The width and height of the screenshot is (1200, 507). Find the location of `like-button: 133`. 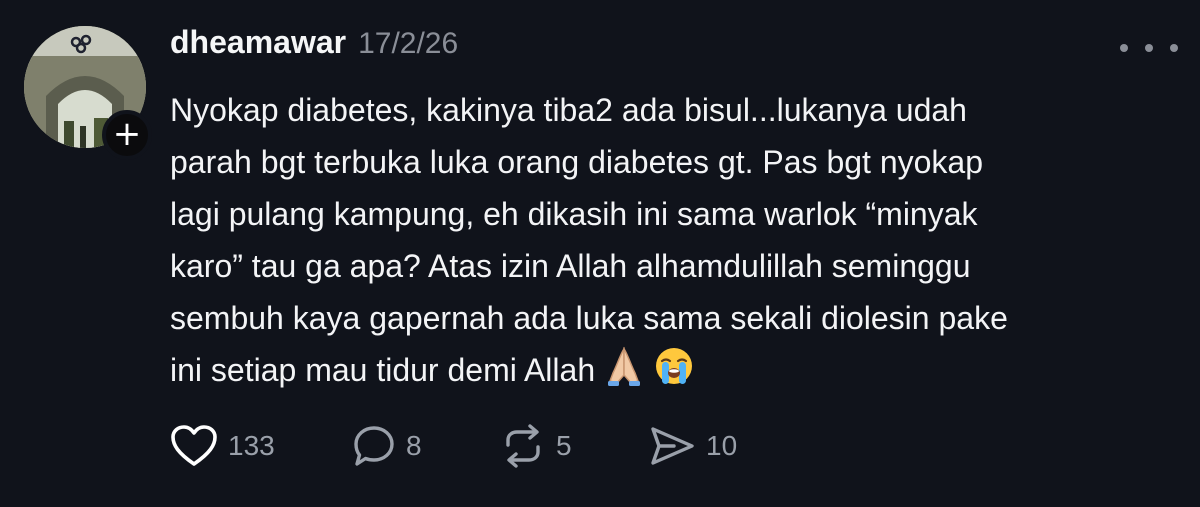

like-button: 133 is located at coordinates (261, 446).